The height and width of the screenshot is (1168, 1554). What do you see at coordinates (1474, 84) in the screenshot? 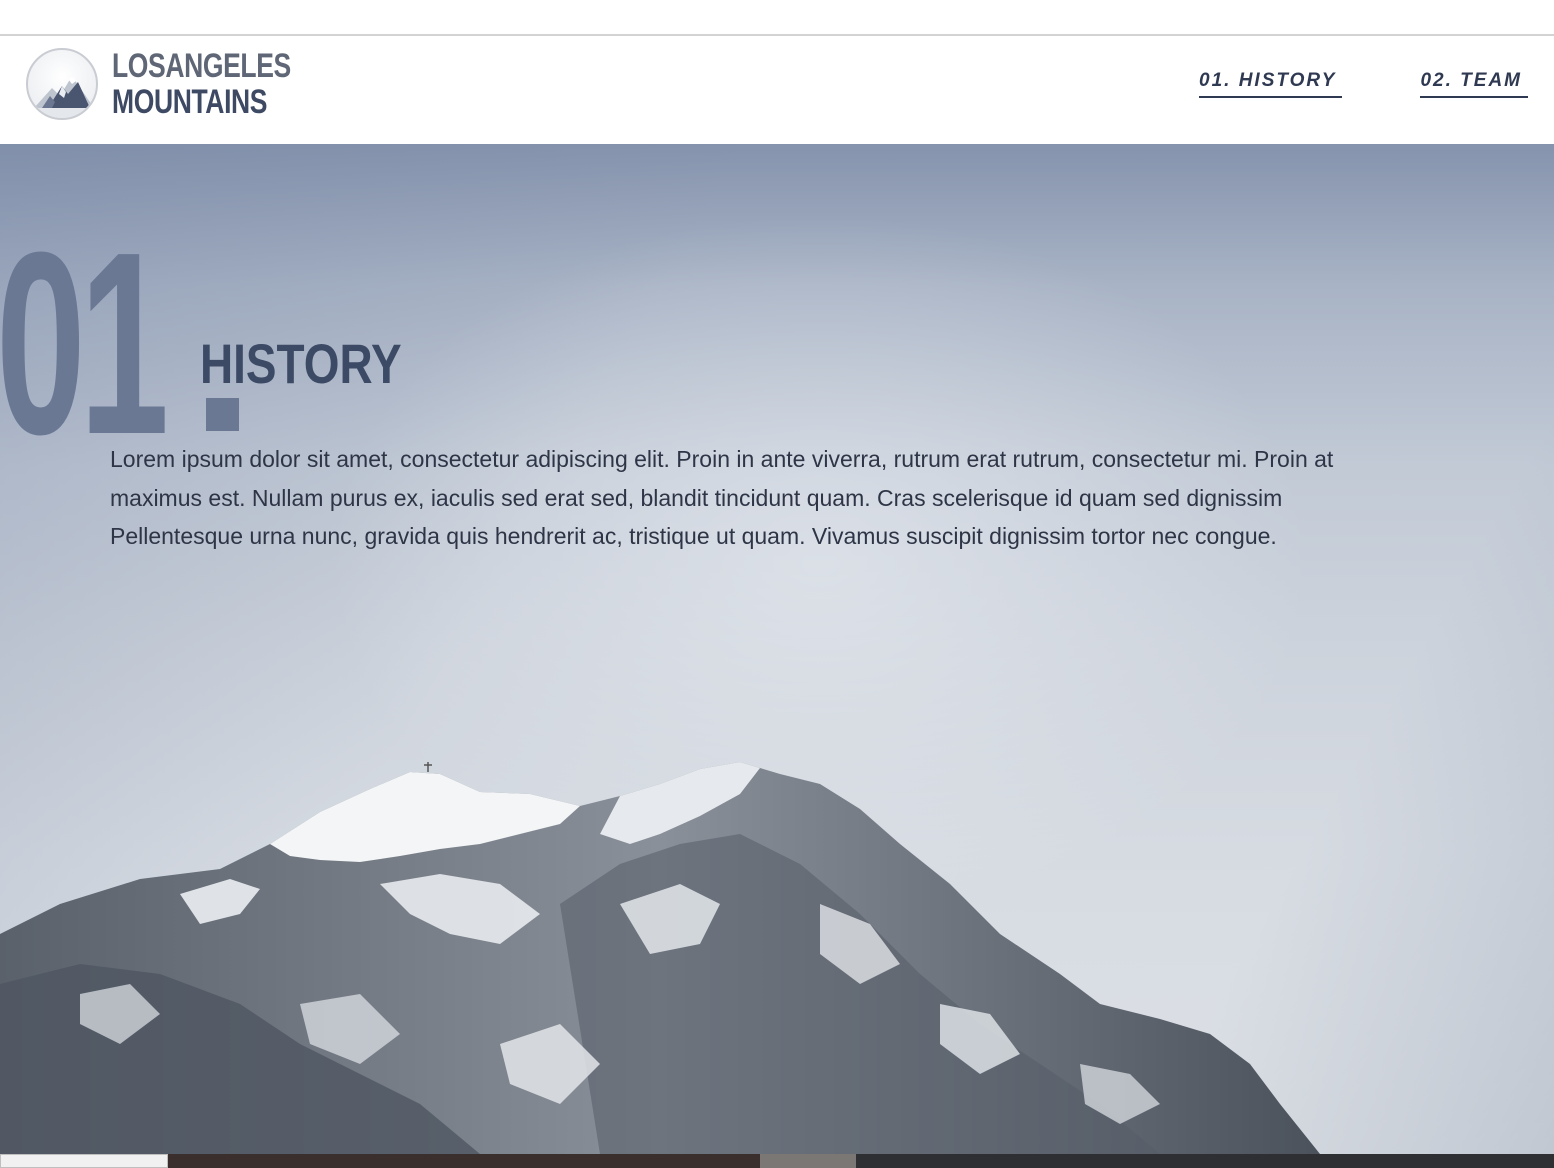
I see `nav-link-team: 02. TEAM` at bounding box center [1474, 84].